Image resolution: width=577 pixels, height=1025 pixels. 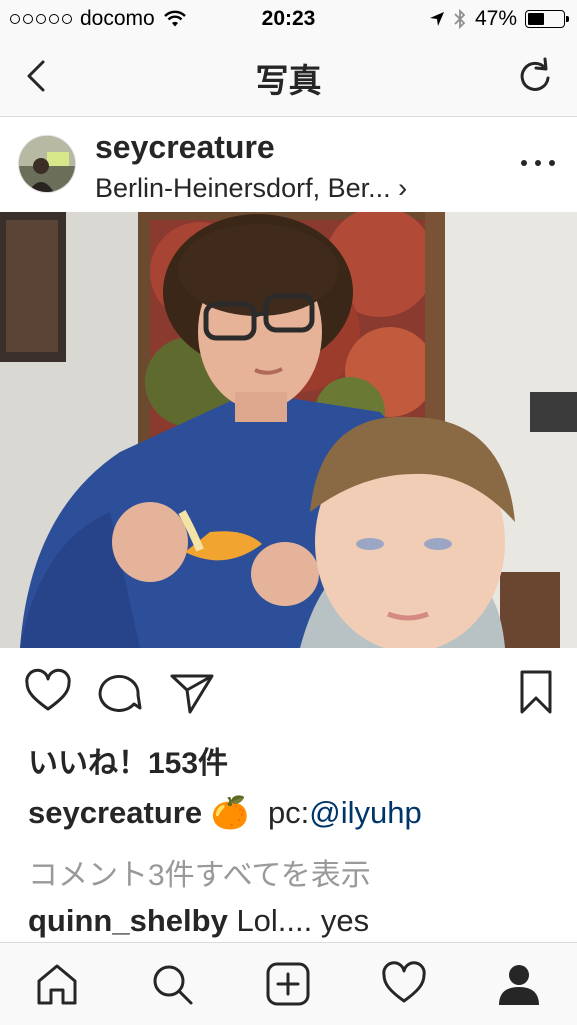 I want to click on battery-icon, so click(x=547, y=19).